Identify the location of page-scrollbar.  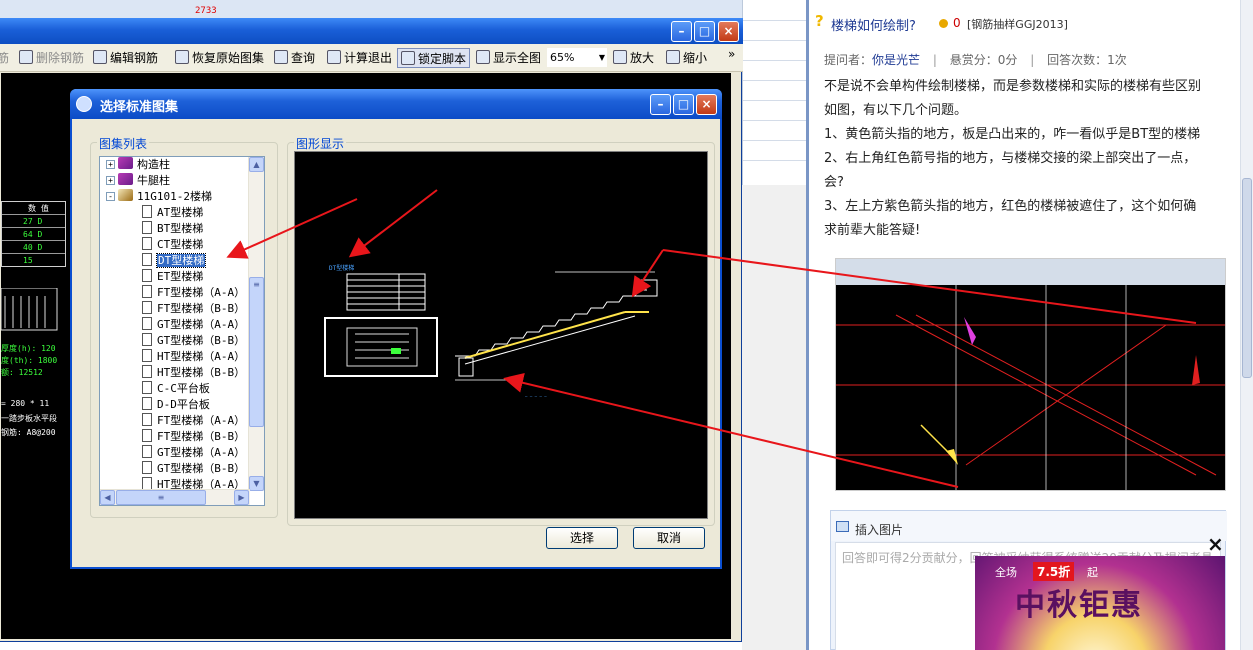
(1246, 325).